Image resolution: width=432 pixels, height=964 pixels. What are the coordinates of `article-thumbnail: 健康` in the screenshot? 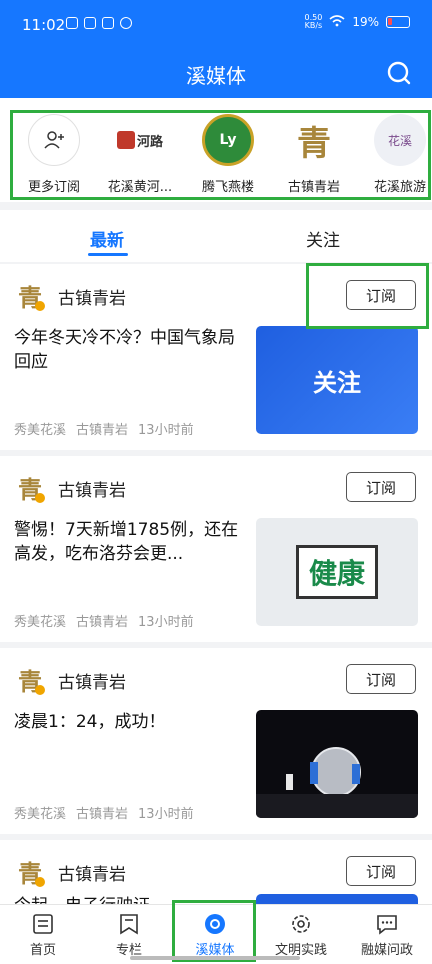 It's located at (337, 572).